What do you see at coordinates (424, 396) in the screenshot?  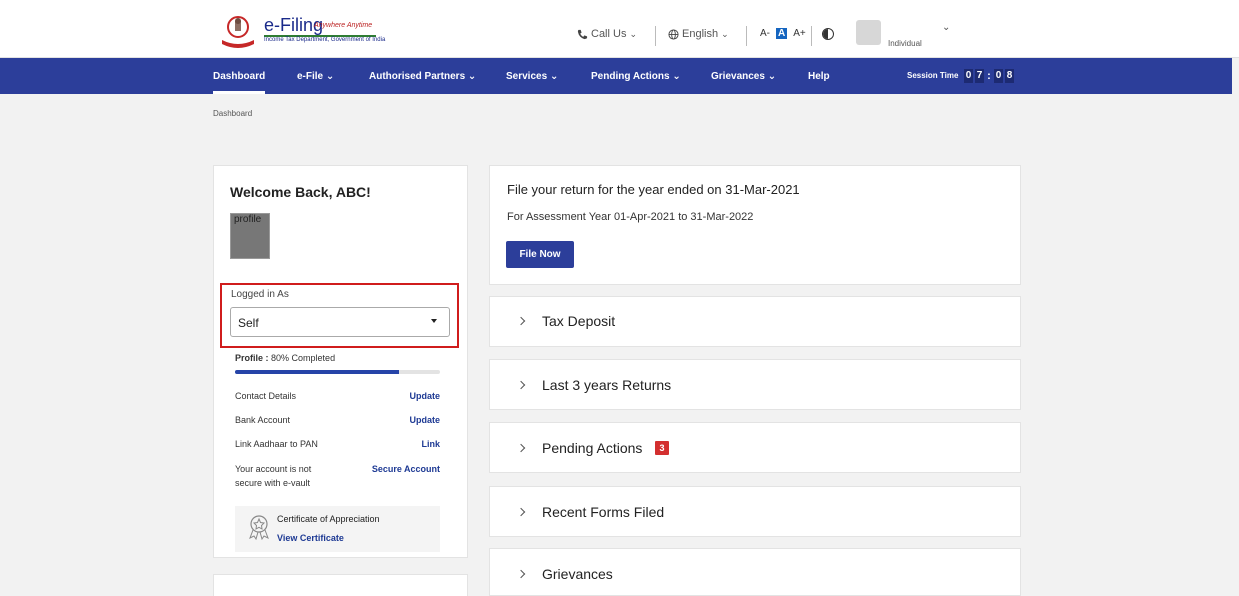 I see `contact-details-update-link: Update` at bounding box center [424, 396].